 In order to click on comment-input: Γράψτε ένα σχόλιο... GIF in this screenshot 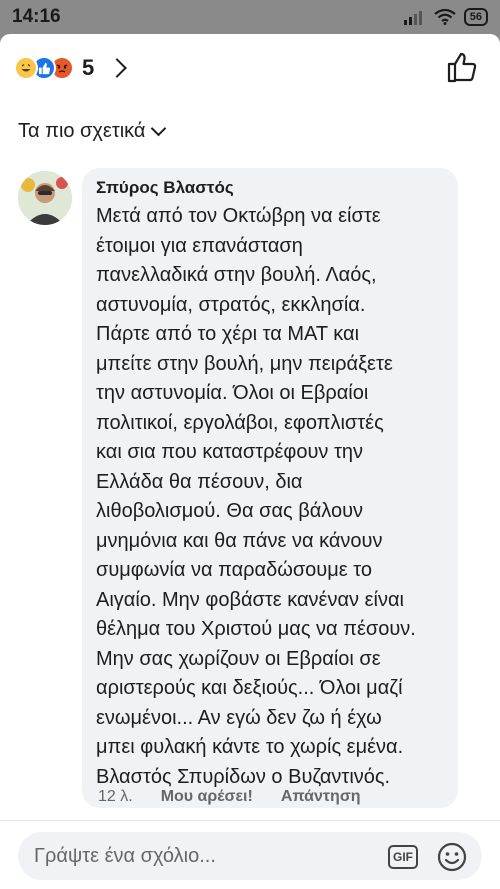, I will do `click(250, 856)`.